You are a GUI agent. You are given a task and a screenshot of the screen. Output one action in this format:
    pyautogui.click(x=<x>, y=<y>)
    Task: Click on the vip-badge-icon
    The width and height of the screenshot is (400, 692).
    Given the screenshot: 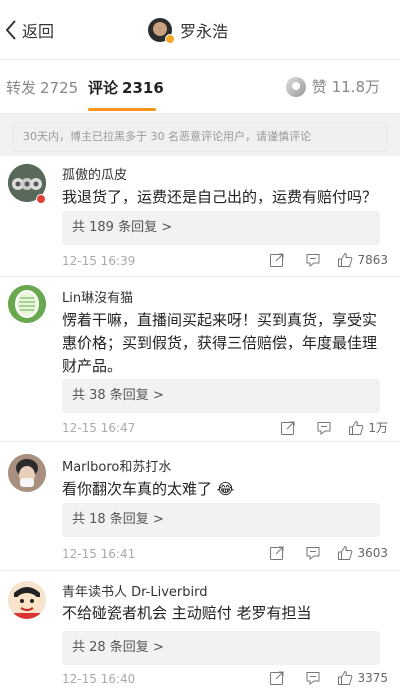 What is the action you would take?
    pyautogui.click(x=41, y=199)
    